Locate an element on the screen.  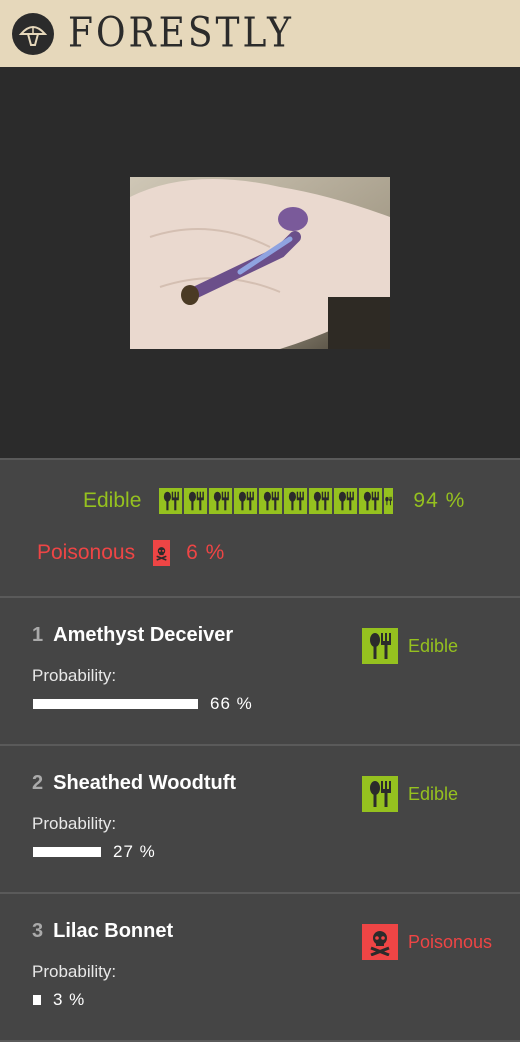
result-name: Amethyst Deceiver is located at coordinates (143, 635).